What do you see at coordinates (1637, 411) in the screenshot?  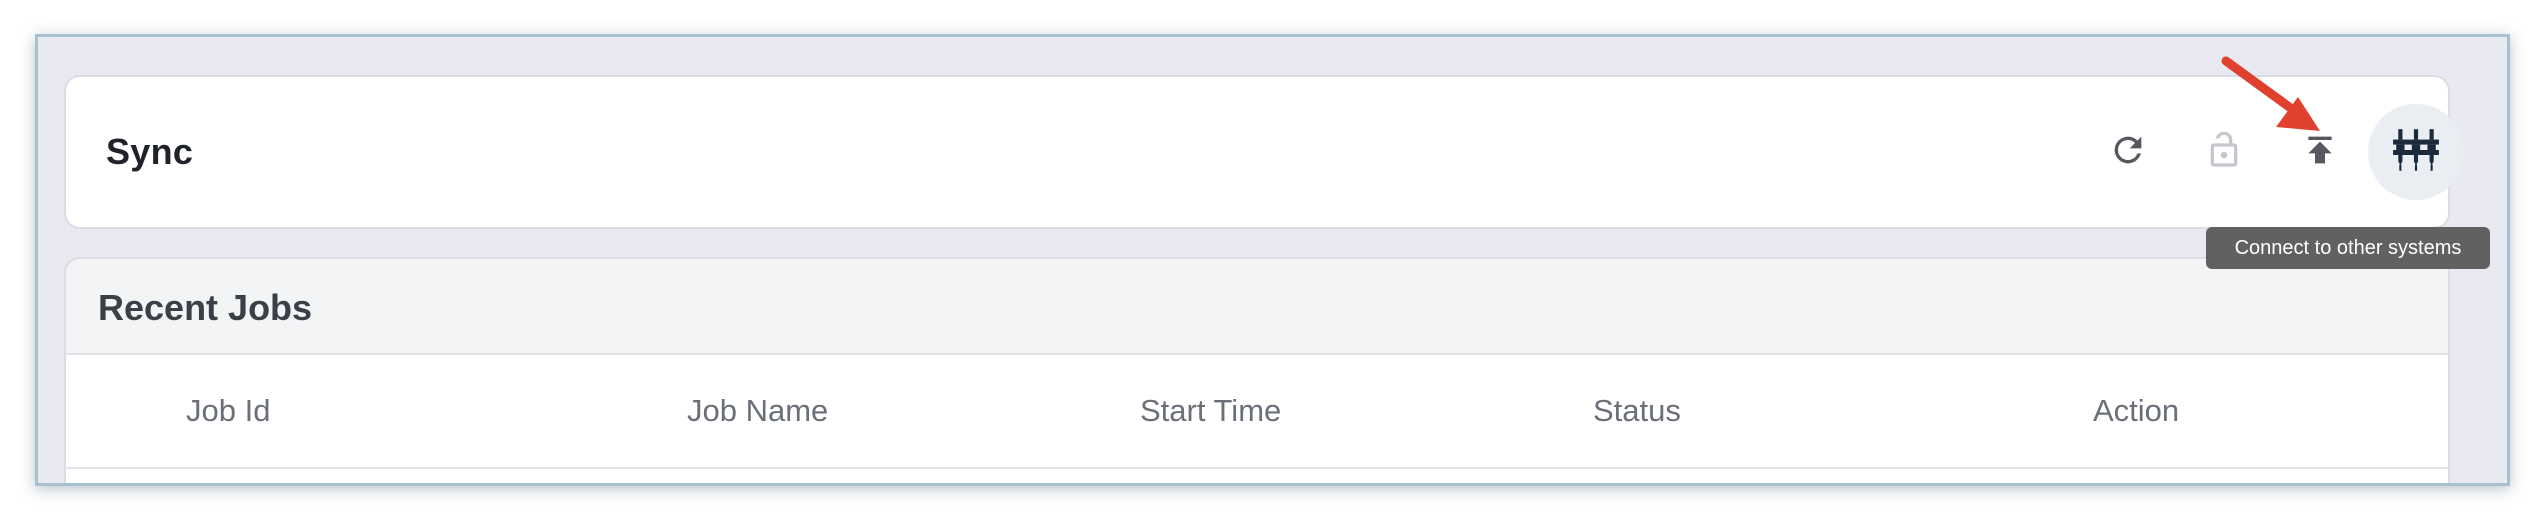 I see `column-header-status: Status` at bounding box center [1637, 411].